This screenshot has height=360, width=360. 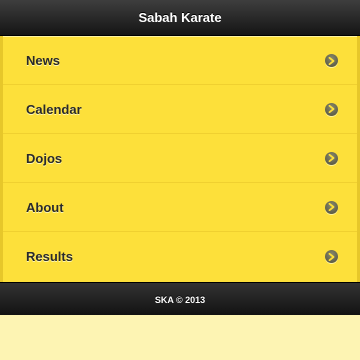 What do you see at coordinates (180, 337) in the screenshot?
I see `page-background` at bounding box center [180, 337].